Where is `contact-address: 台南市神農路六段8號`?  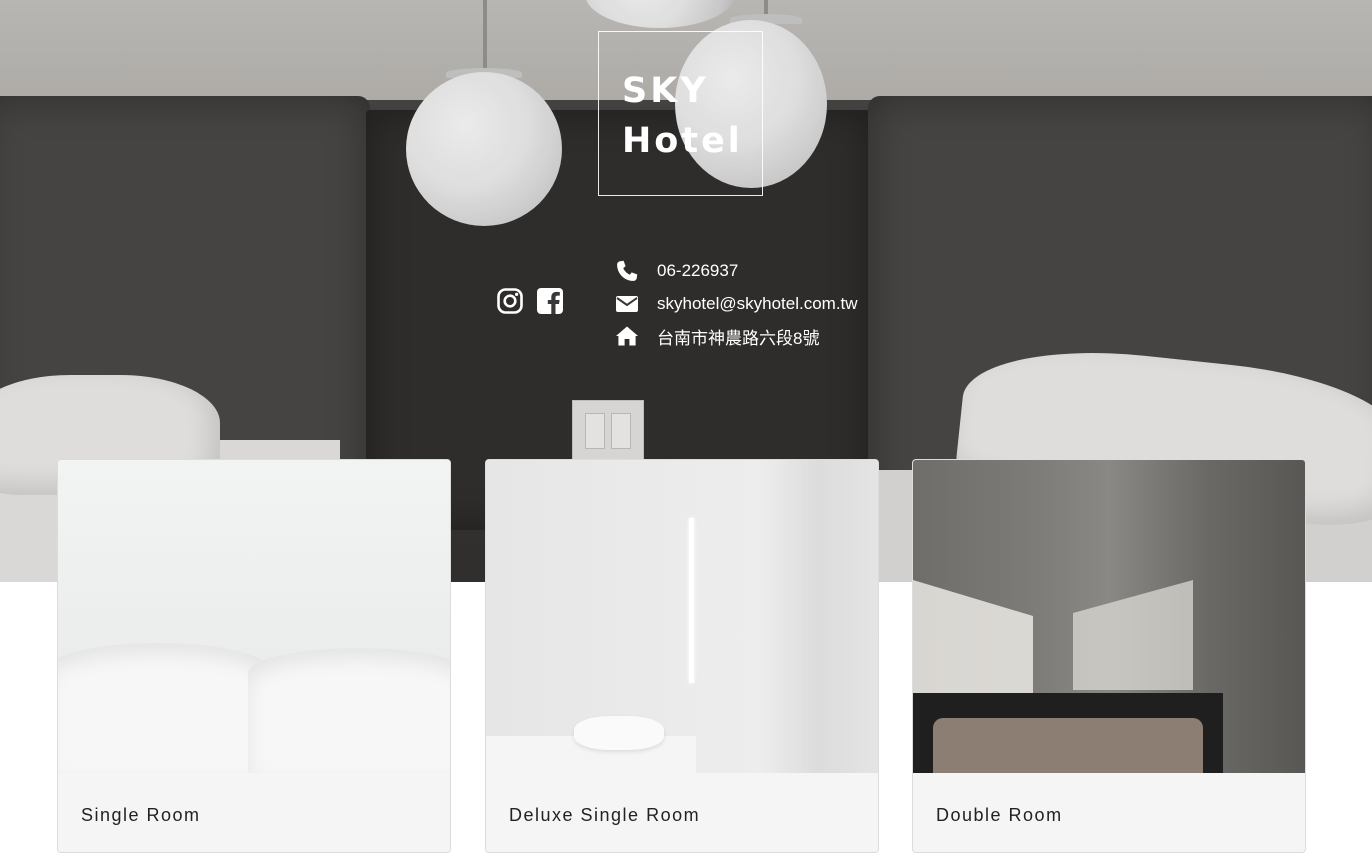 contact-address: 台南市神農路六段8號 is located at coordinates (736, 336).